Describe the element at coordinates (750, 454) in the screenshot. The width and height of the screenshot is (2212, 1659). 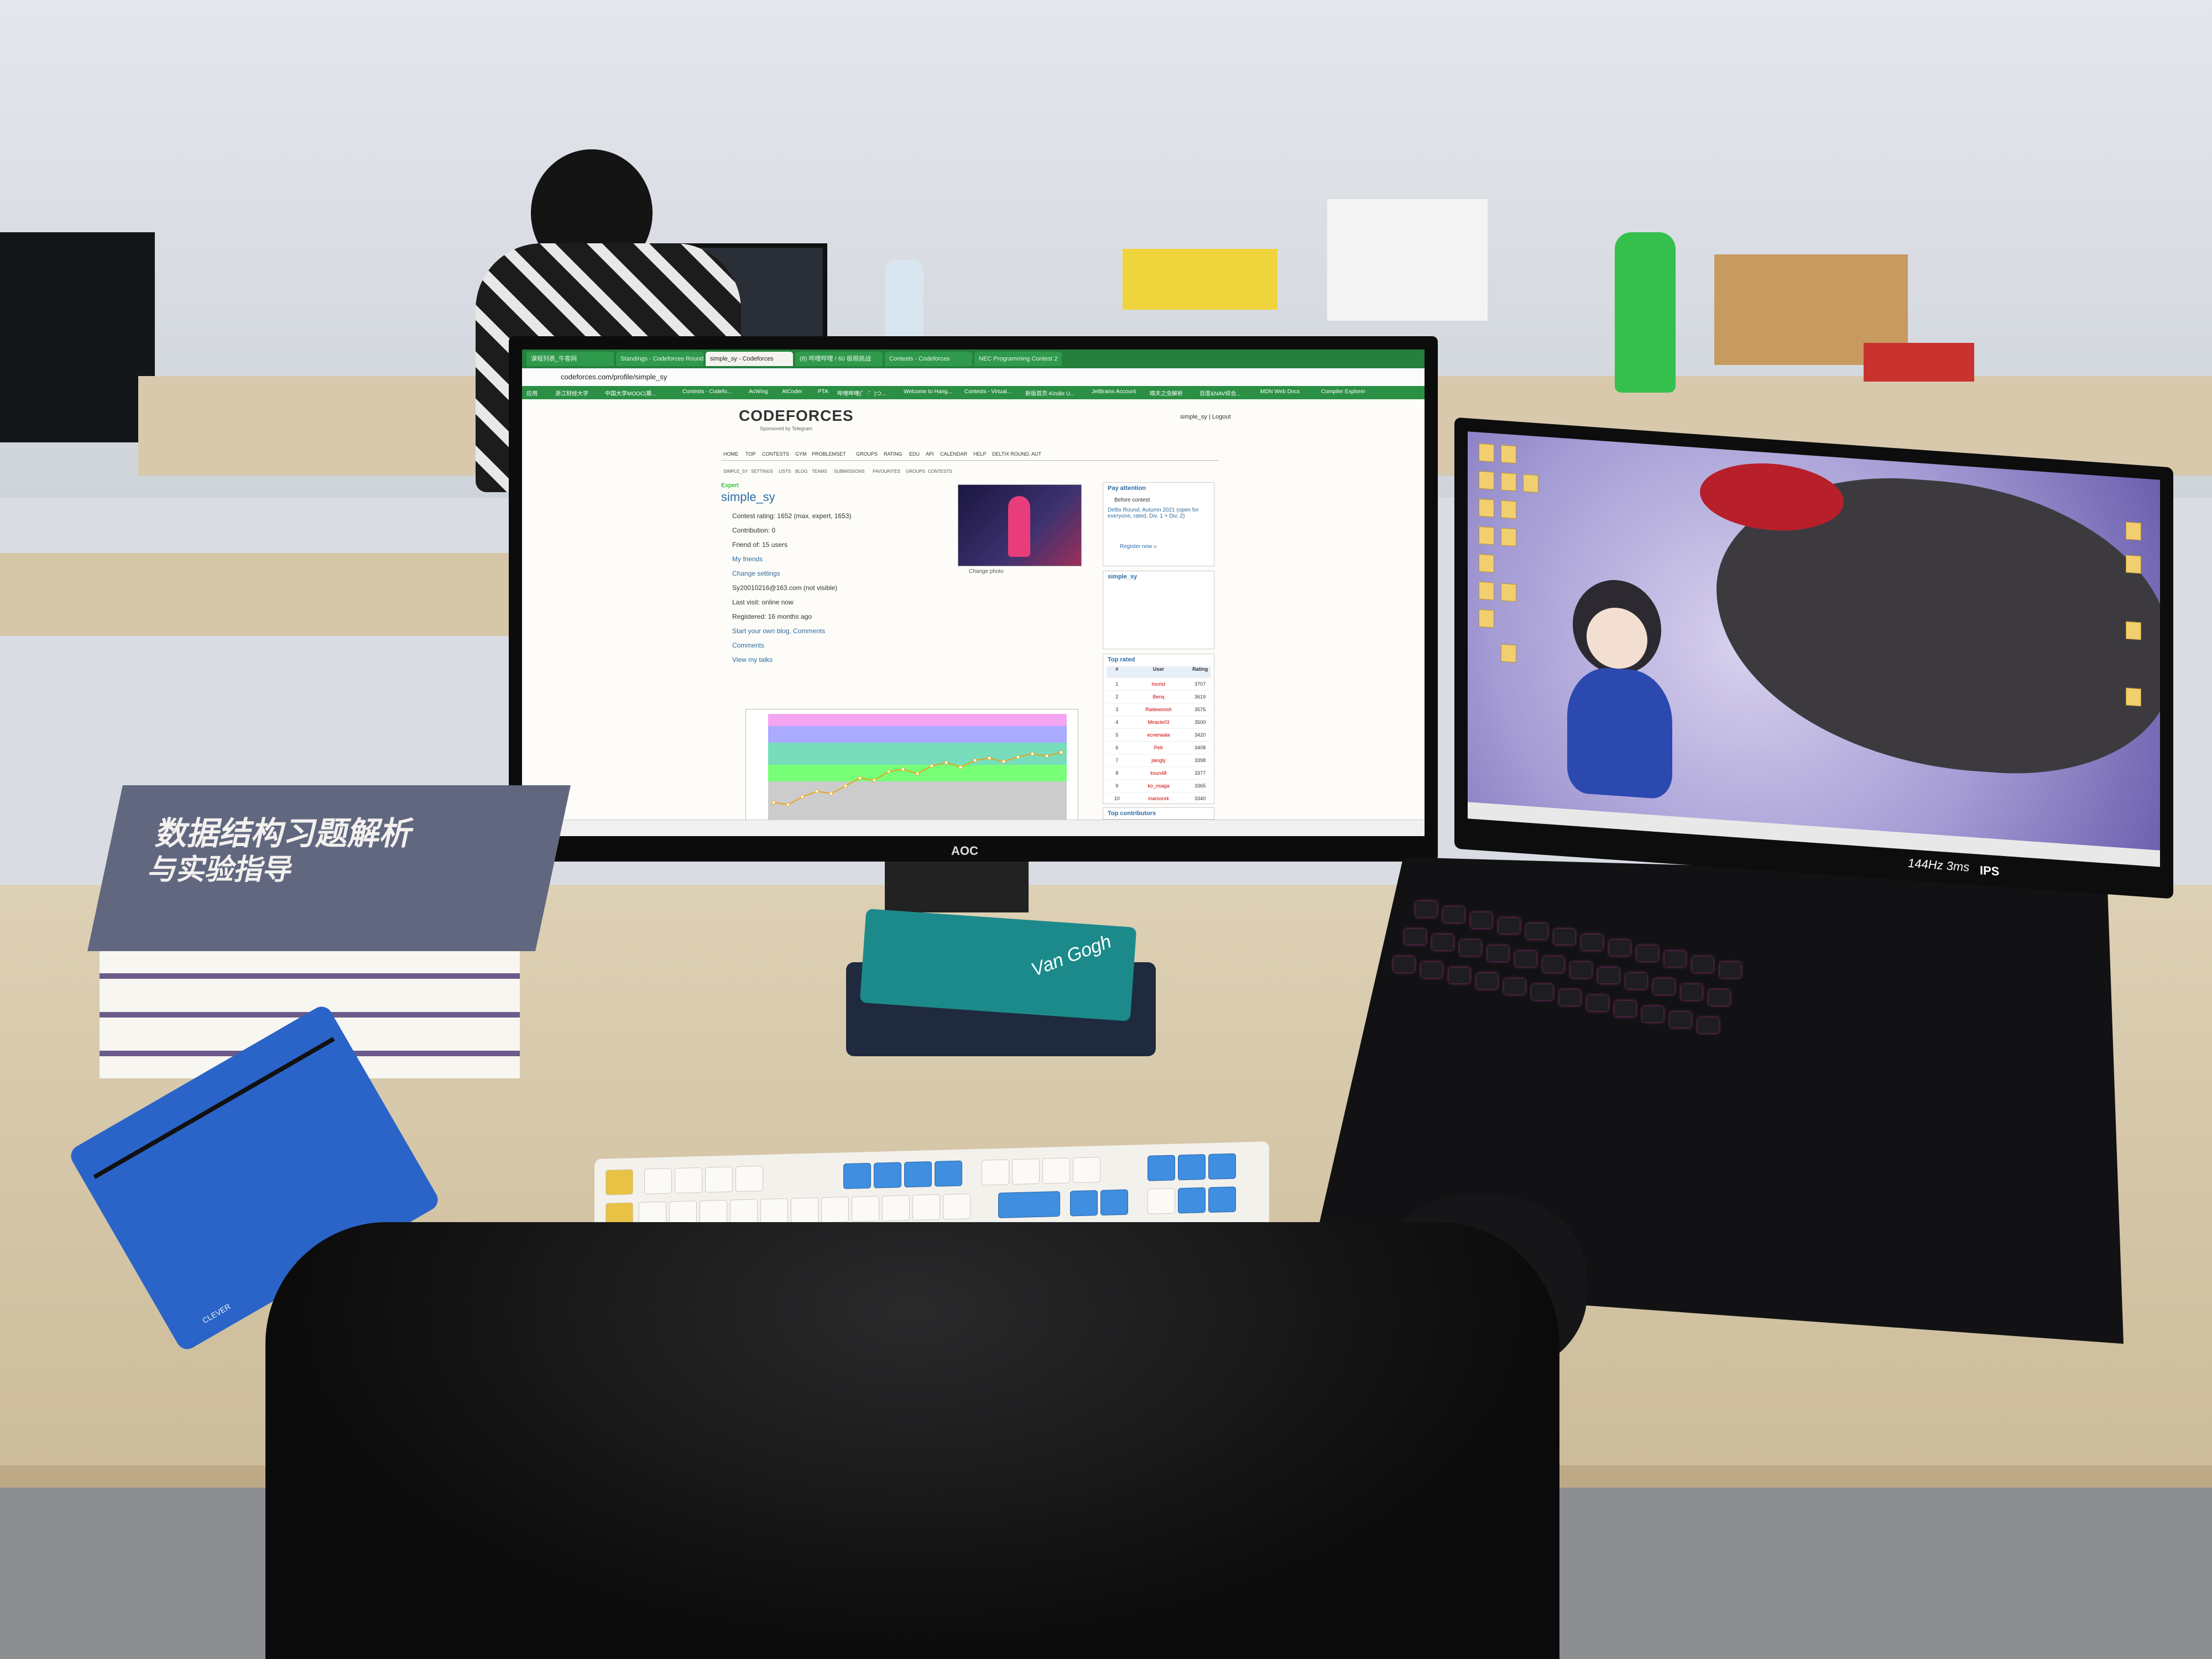
I see `nav-top: TOP` at that location.